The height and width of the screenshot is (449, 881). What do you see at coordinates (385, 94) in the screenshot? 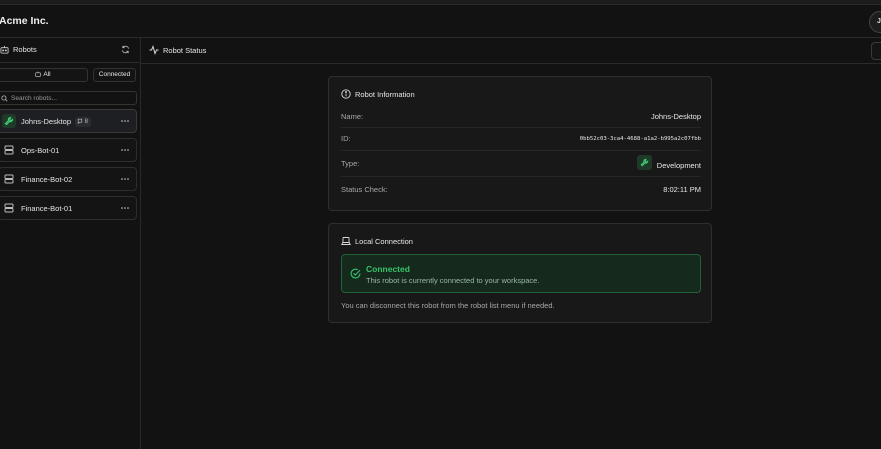
I see `card-title-text: Robot Information` at bounding box center [385, 94].